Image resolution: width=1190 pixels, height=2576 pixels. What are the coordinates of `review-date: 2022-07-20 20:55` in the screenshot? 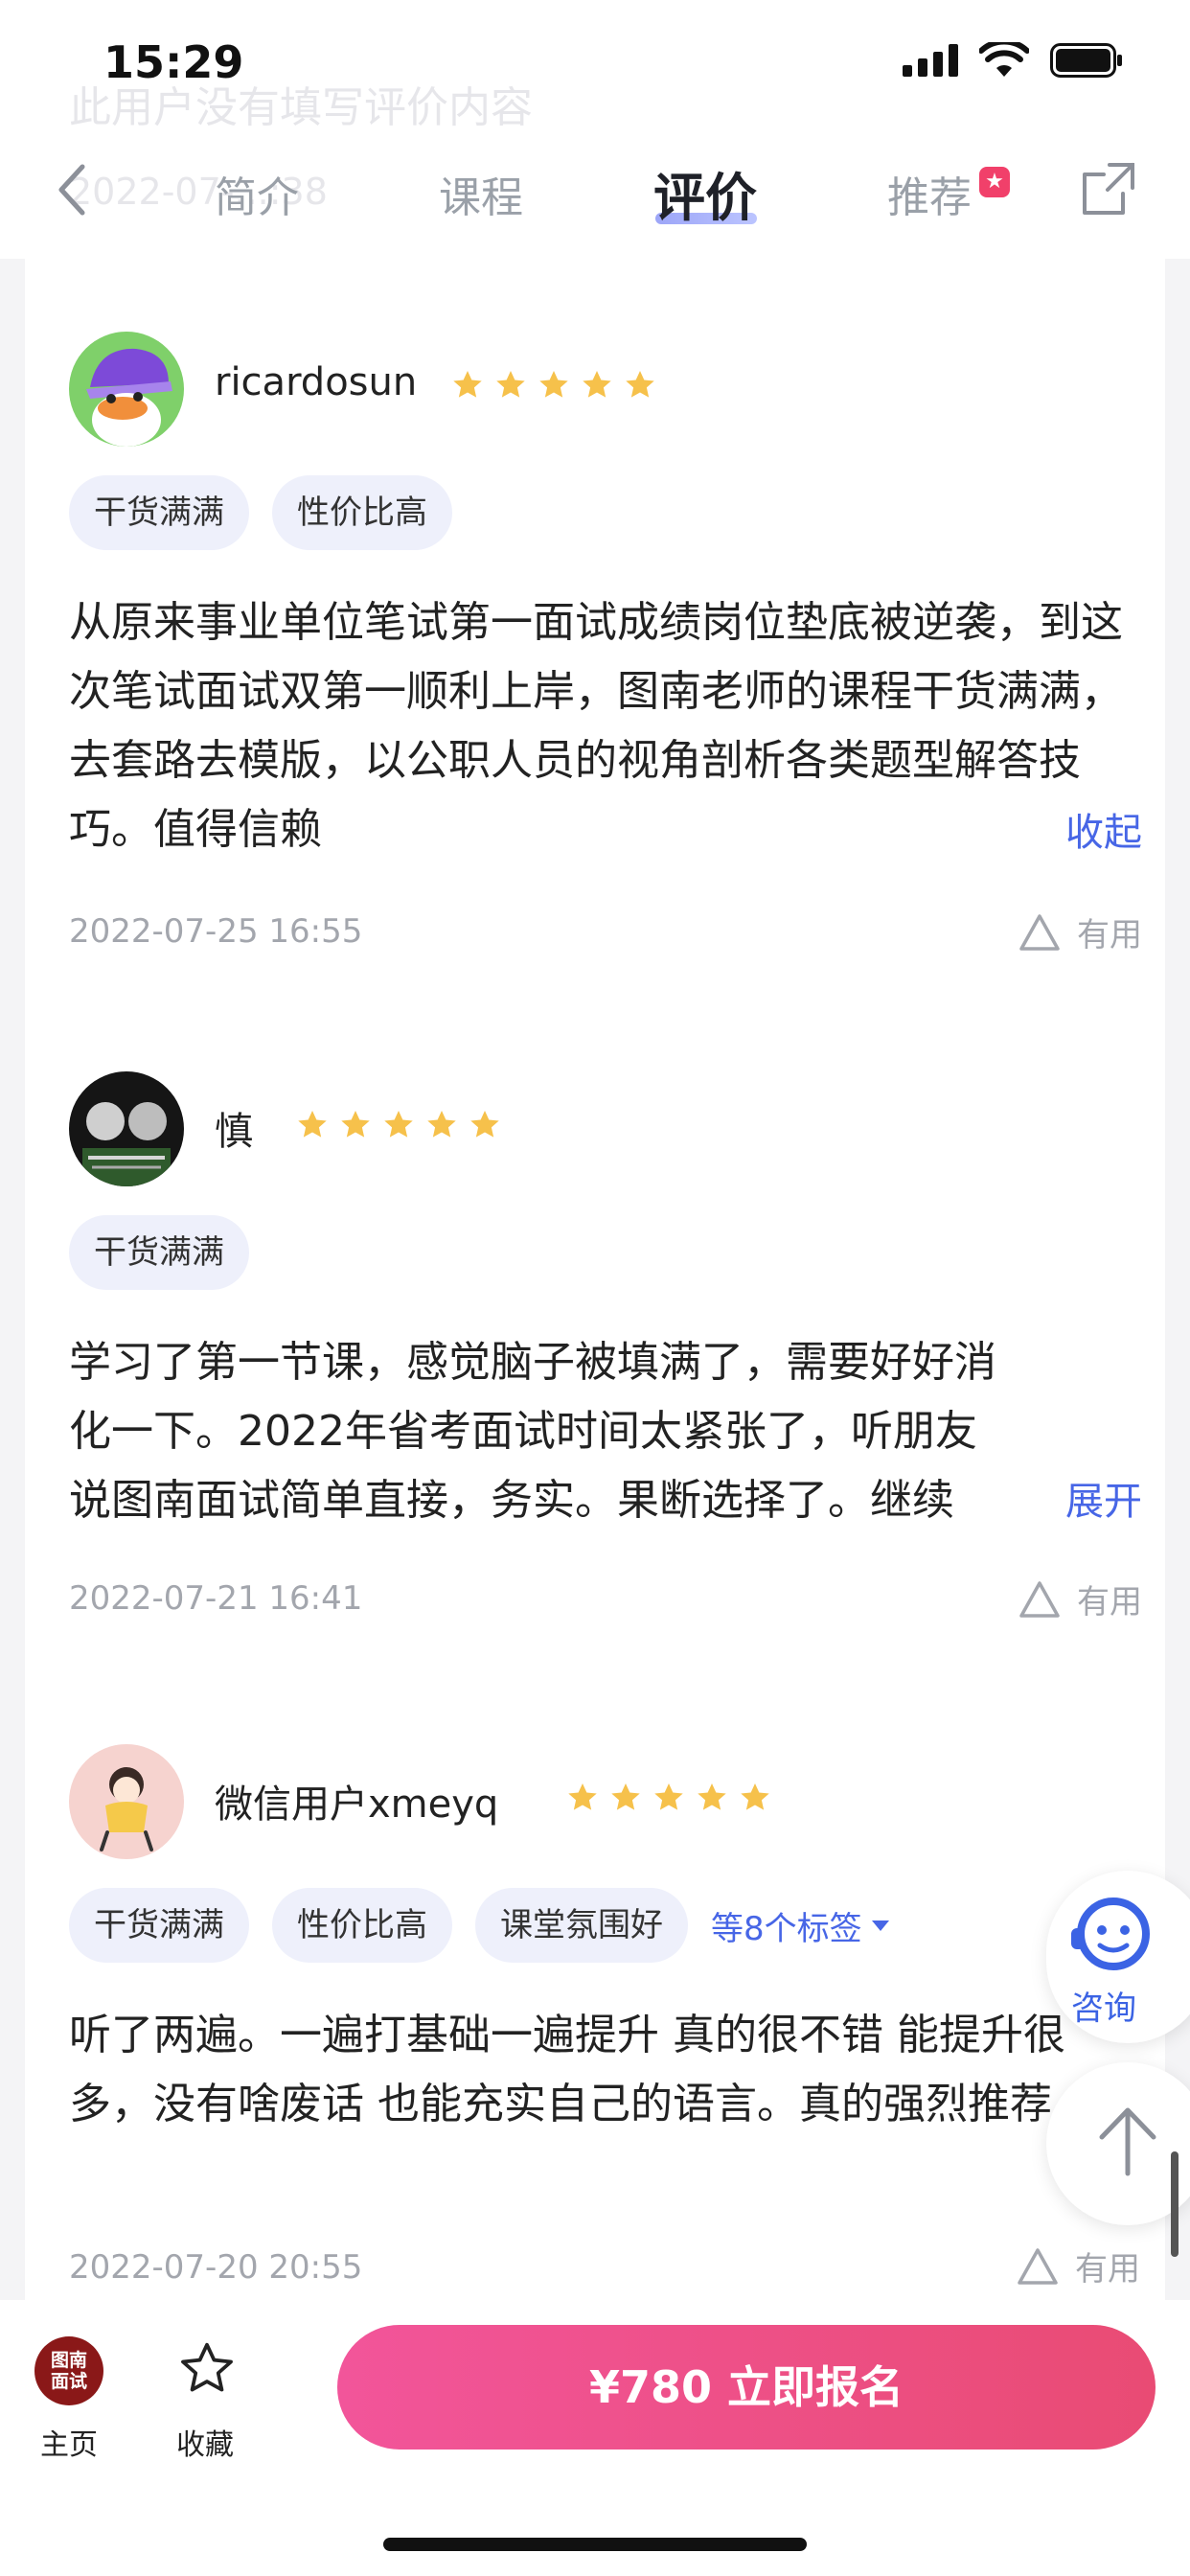 It's located at (216, 2267).